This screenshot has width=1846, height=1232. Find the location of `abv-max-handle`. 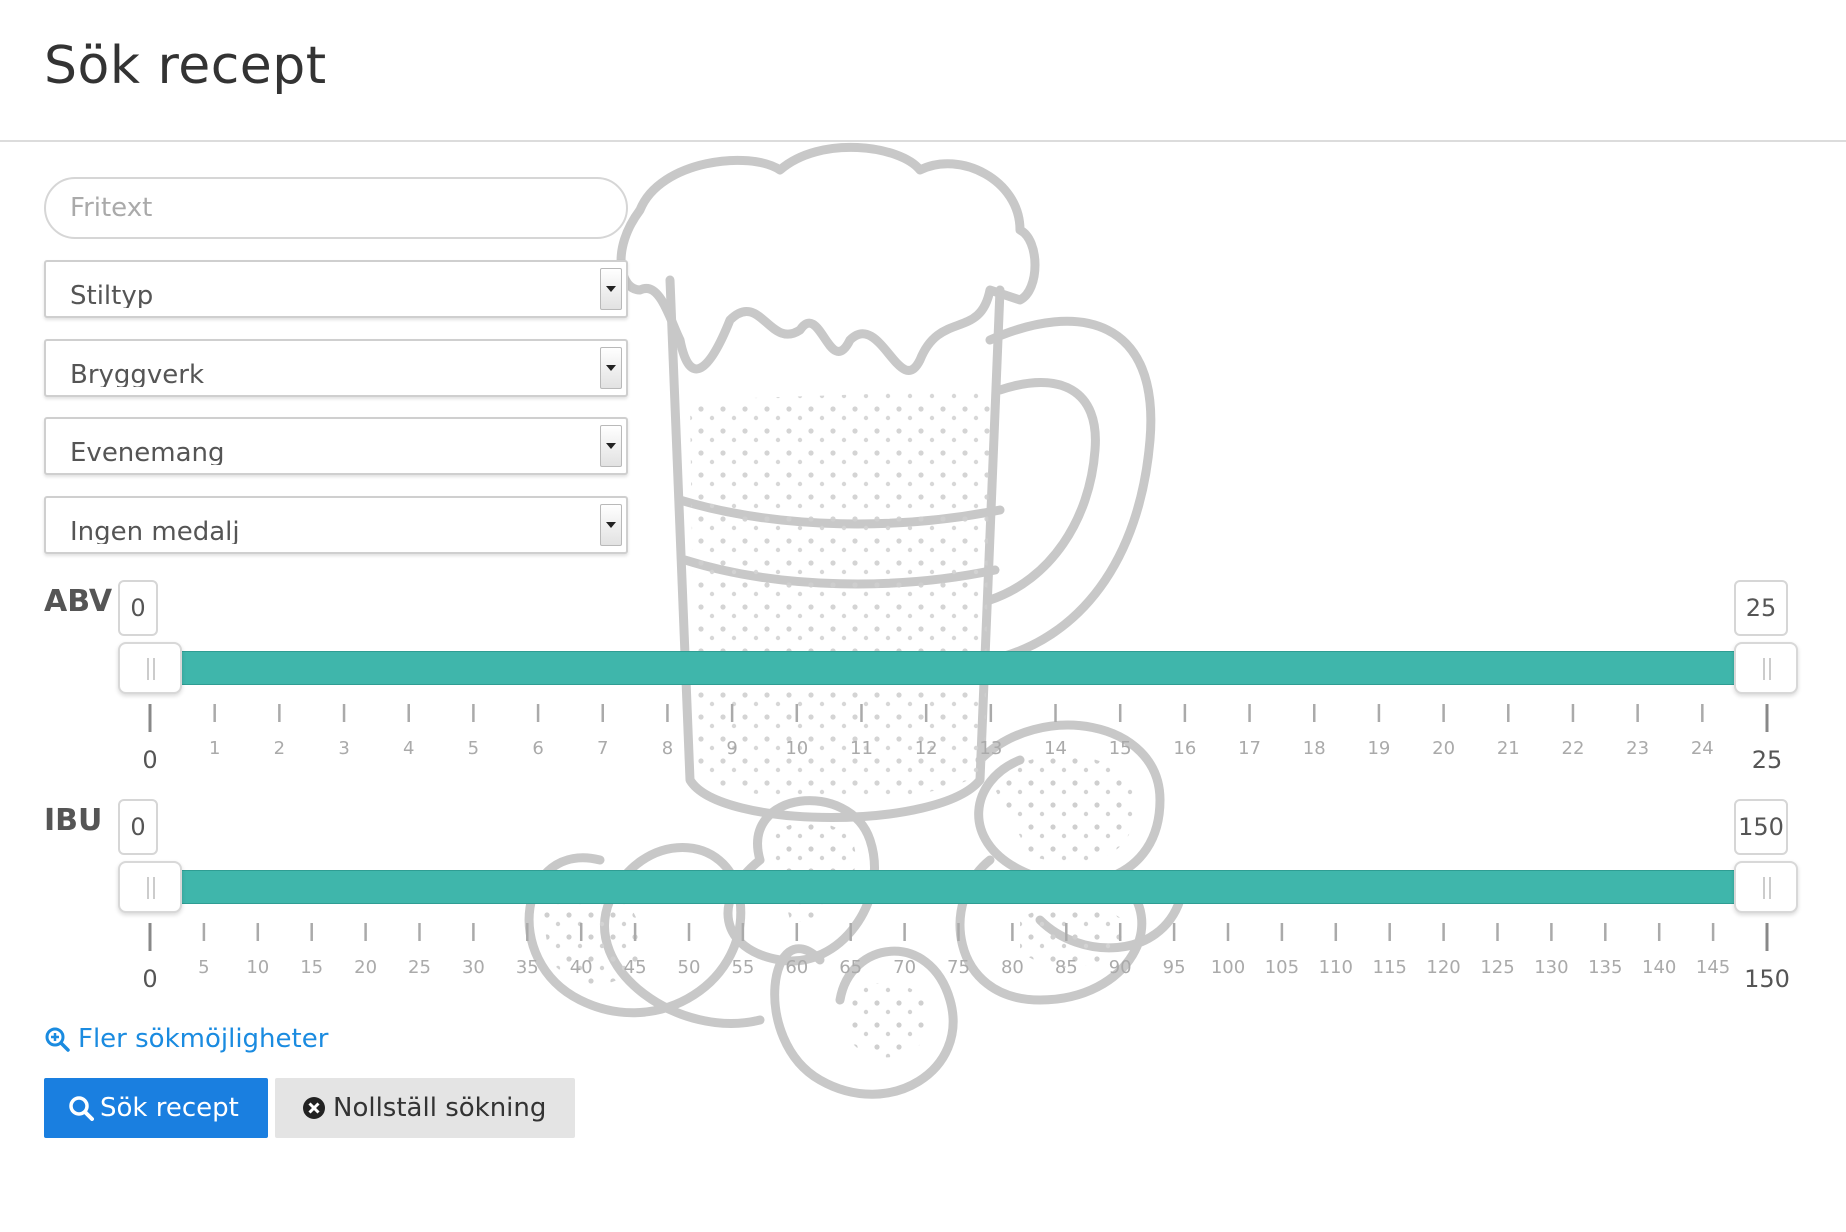

abv-max-handle is located at coordinates (1766, 668).